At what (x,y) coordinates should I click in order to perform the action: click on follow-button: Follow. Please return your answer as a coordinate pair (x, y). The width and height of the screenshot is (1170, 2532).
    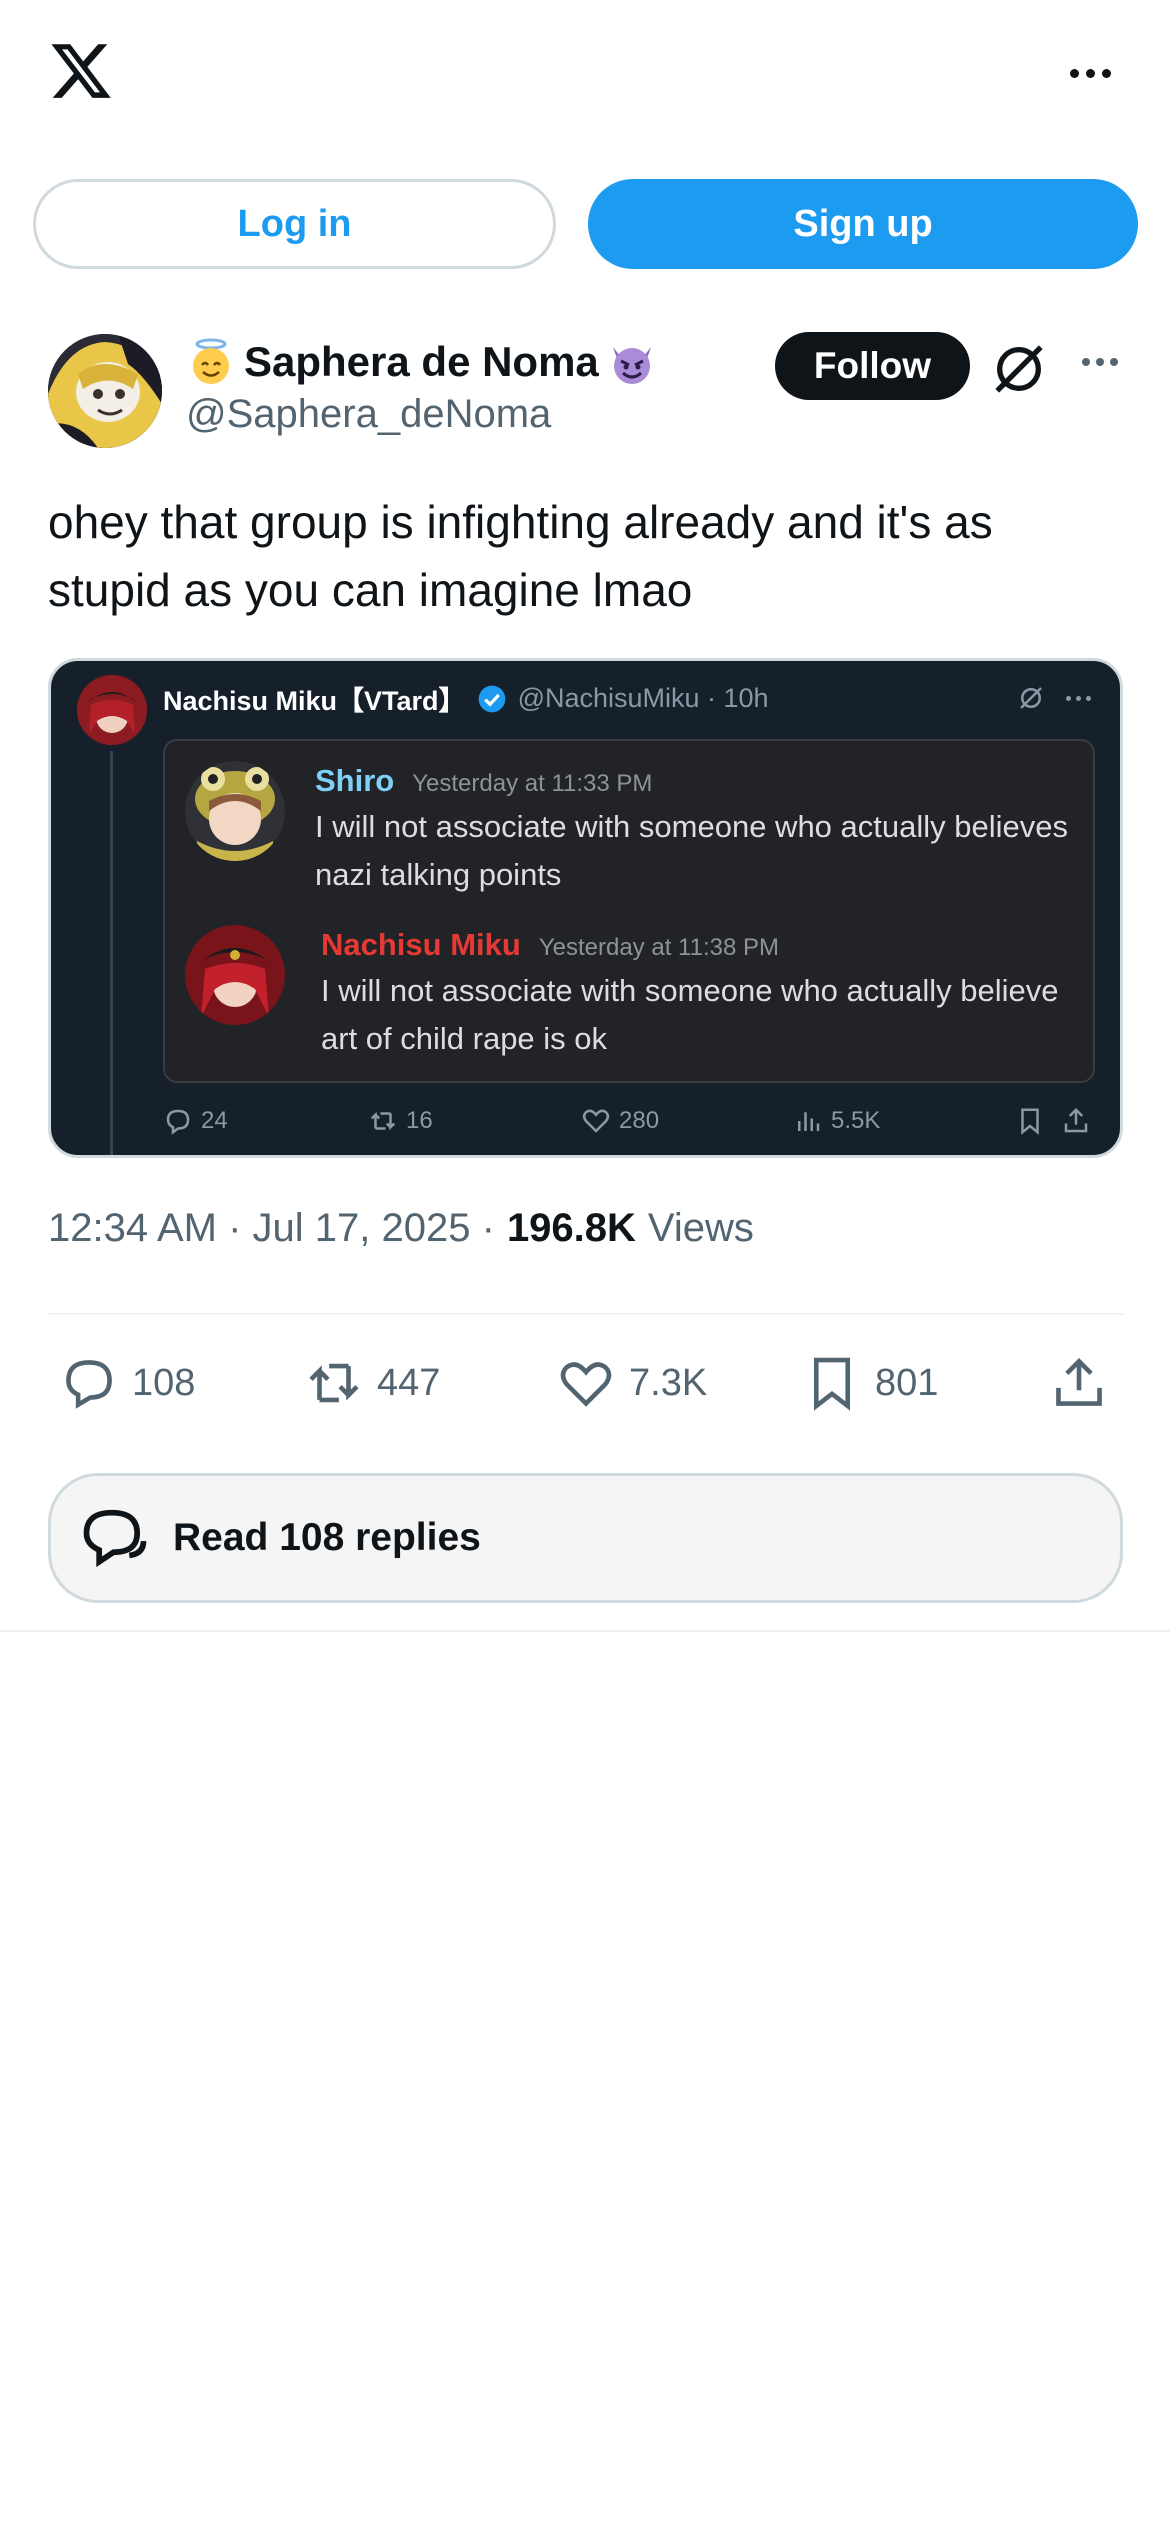
    Looking at the image, I should click on (872, 366).